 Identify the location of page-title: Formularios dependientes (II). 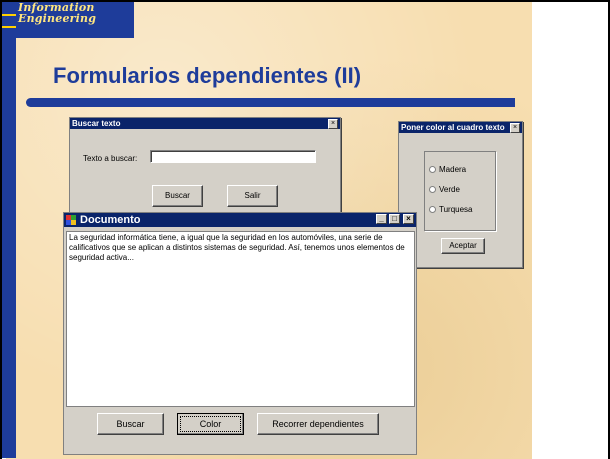
(207, 75).